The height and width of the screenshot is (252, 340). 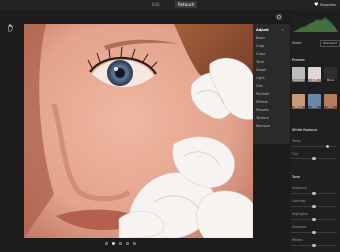 What do you see at coordinates (282, 30) in the screenshot?
I see `menu-close-icon: ×` at bounding box center [282, 30].